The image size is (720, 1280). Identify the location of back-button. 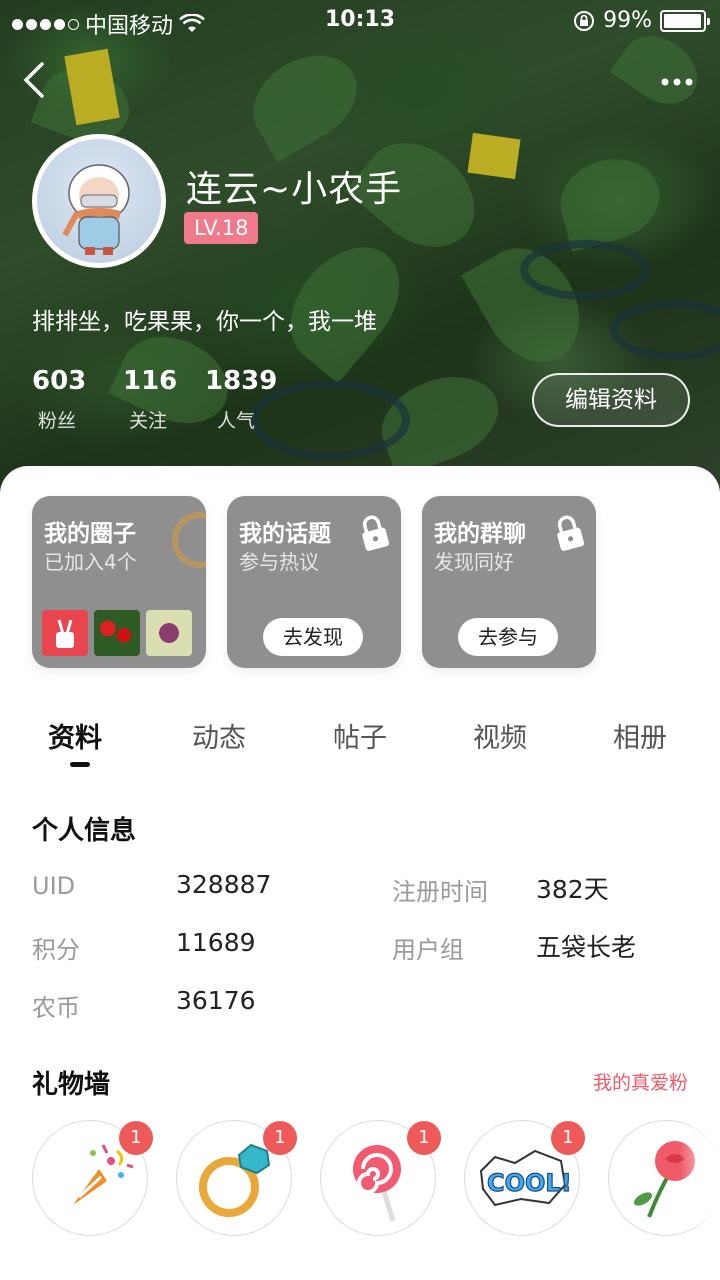
(38, 82).